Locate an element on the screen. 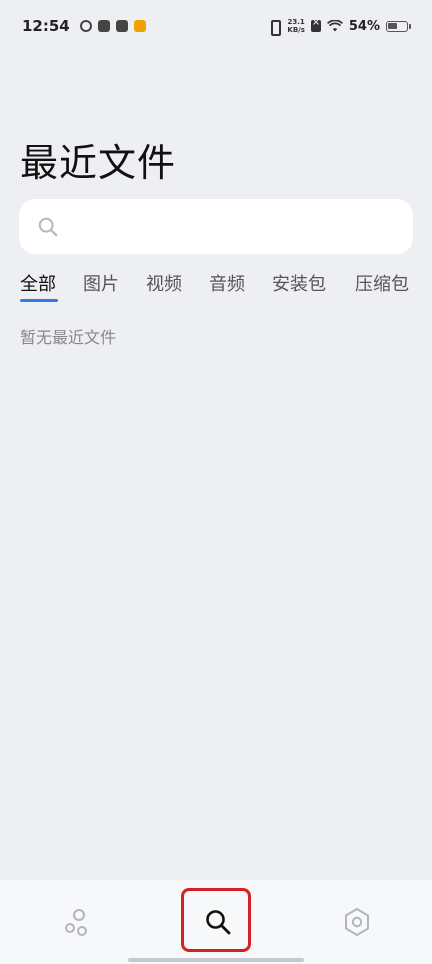  battery-percentage: 54% is located at coordinates (364, 26).